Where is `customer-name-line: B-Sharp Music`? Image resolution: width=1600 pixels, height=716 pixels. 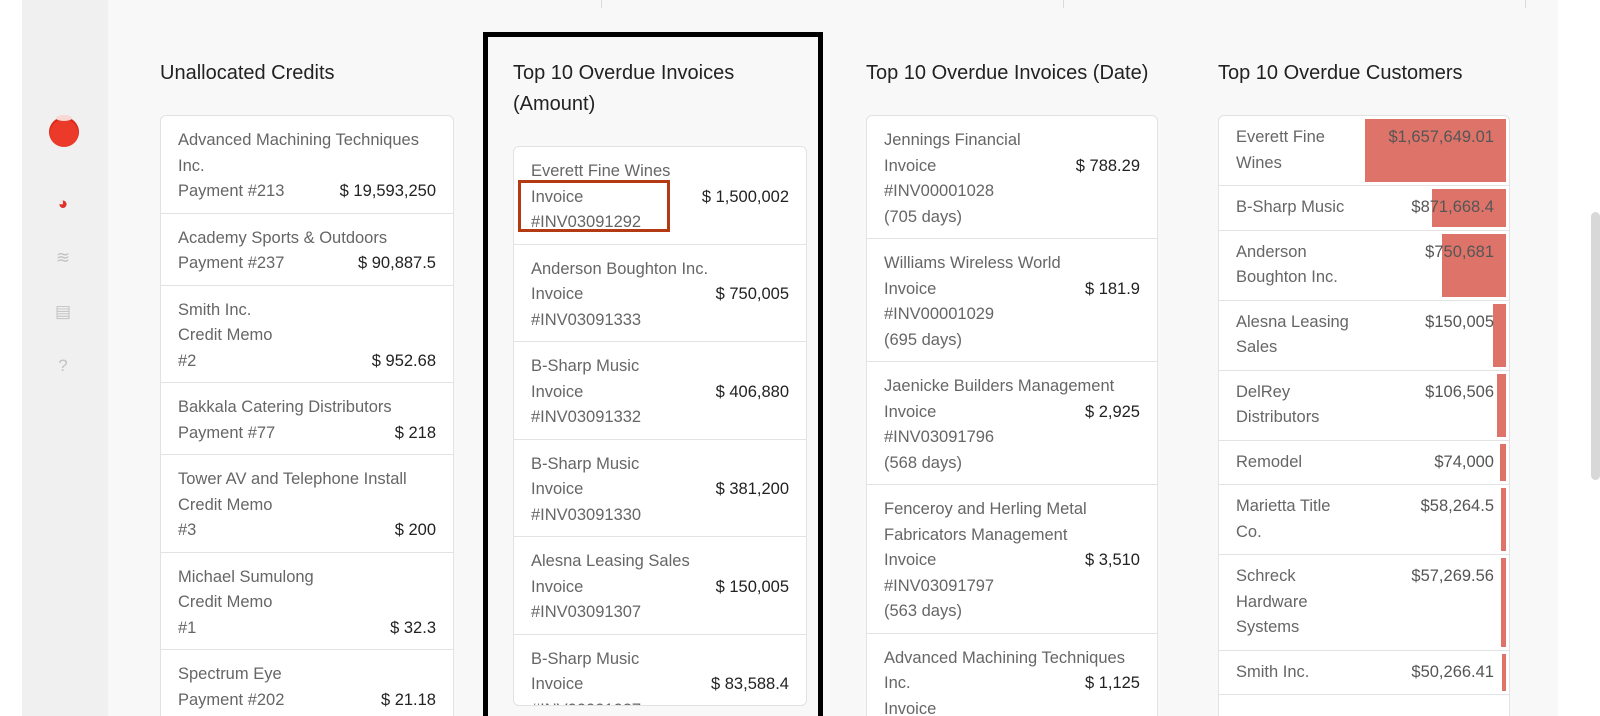
customer-name-line: B-Sharp Music is located at coordinates (1290, 207).